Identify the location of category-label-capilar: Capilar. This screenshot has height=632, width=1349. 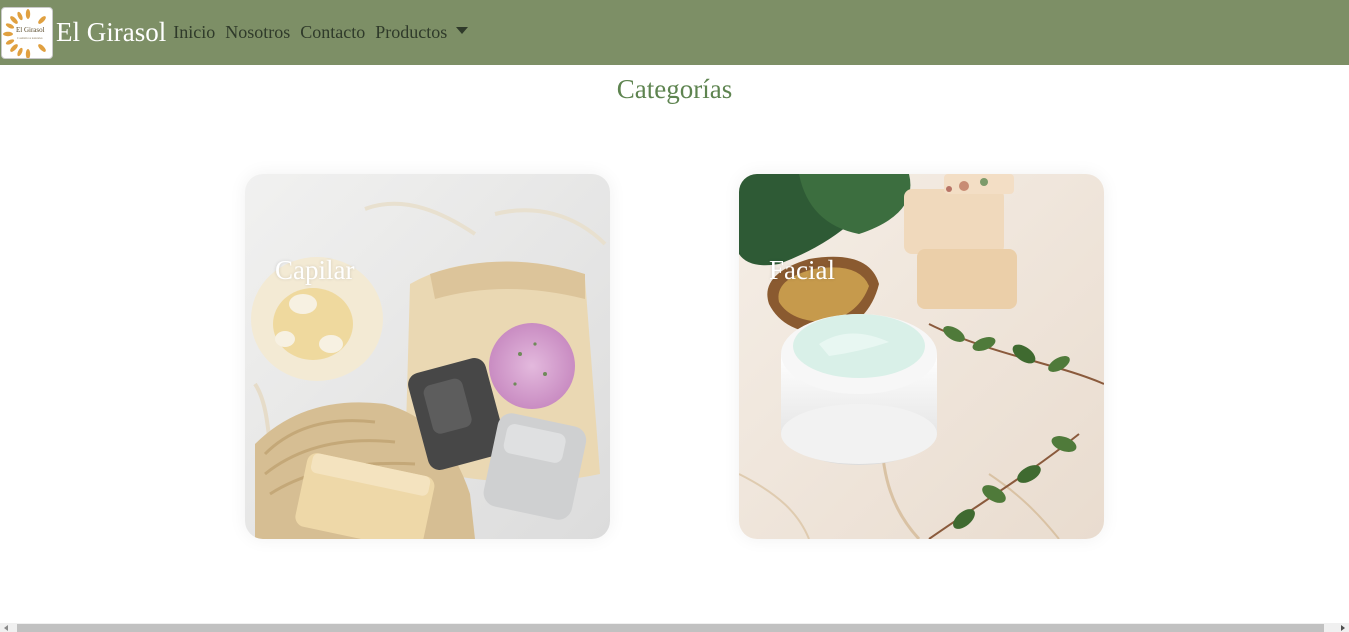
(315, 270).